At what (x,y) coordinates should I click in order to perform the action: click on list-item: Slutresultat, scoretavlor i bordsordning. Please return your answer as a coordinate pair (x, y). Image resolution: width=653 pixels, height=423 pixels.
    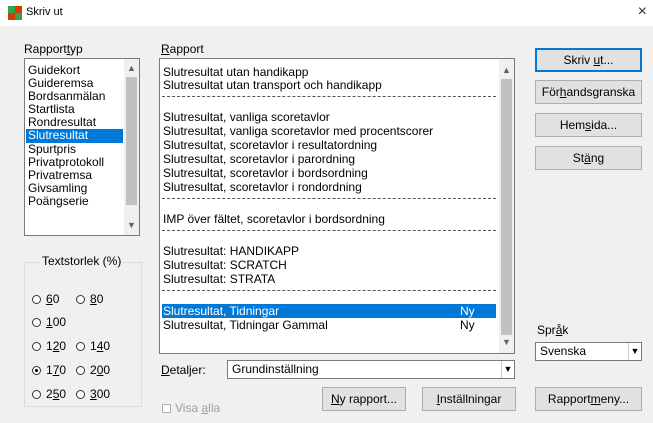
    Looking at the image, I should click on (329, 173).